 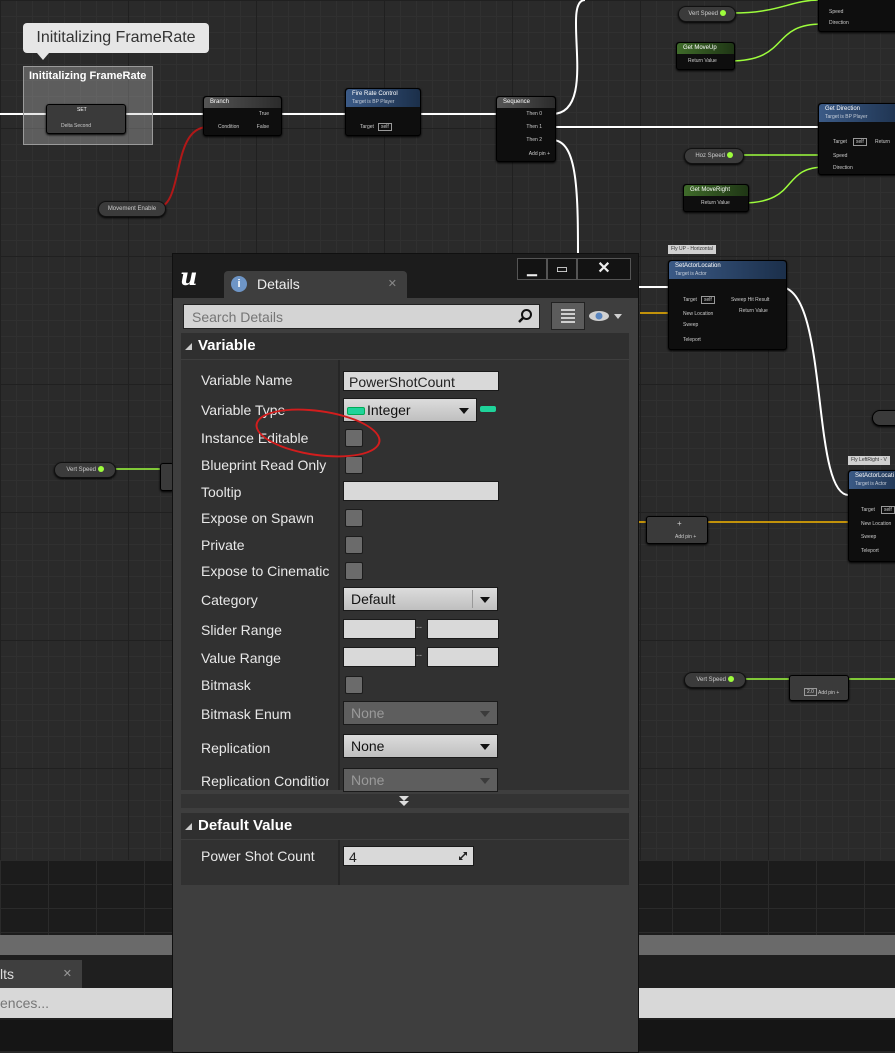 What do you see at coordinates (405, 826) in the screenshot?
I see `default-value-section-header: Default Value` at bounding box center [405, 826].